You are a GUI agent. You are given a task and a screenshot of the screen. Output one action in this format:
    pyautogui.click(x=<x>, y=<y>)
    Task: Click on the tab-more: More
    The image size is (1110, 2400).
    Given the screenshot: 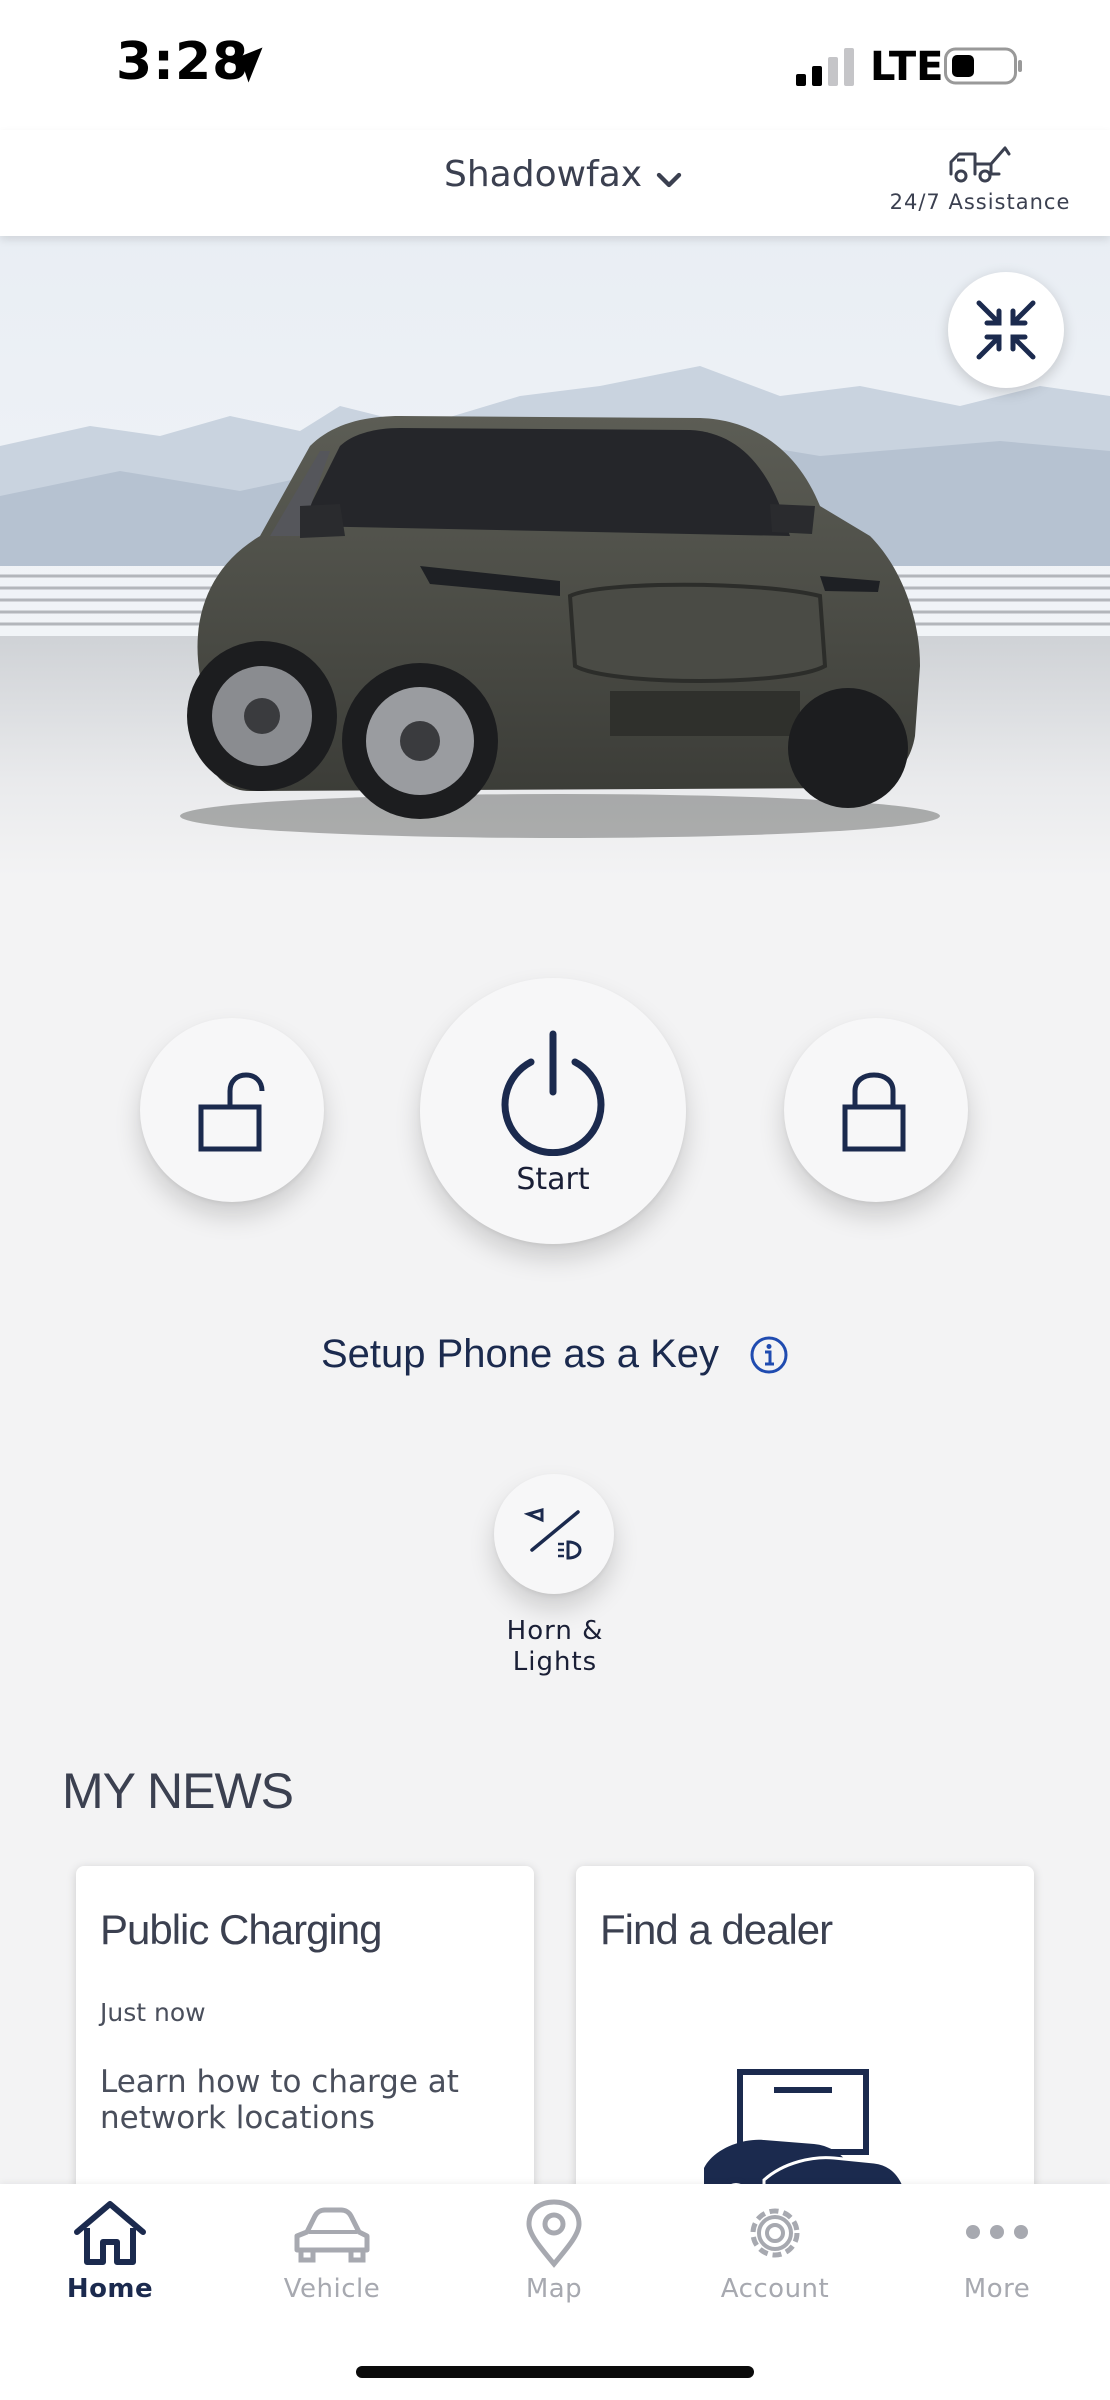 What is the action you would take?
    pyautogui.click(x=997, y=2251)
    